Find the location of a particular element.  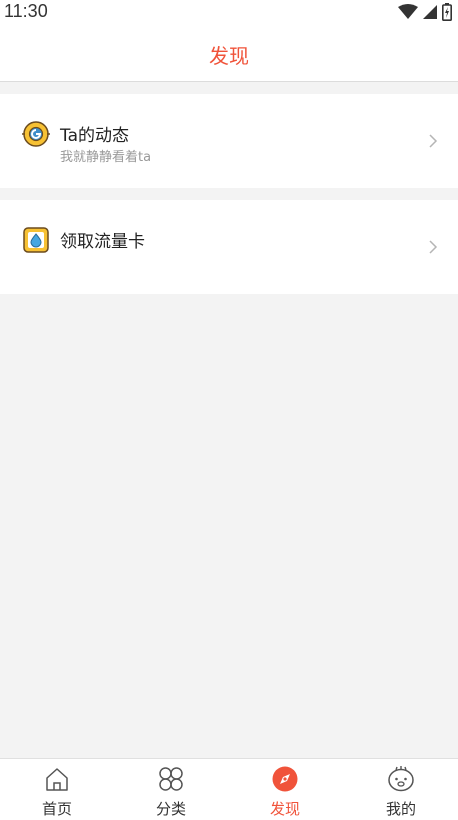

signal-icon is located at coordinates (430, 12).